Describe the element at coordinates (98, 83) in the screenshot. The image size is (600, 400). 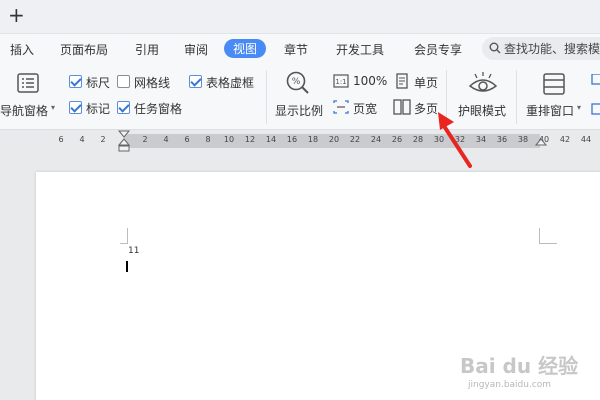
I see `ruler-label: 标尺` at that location.